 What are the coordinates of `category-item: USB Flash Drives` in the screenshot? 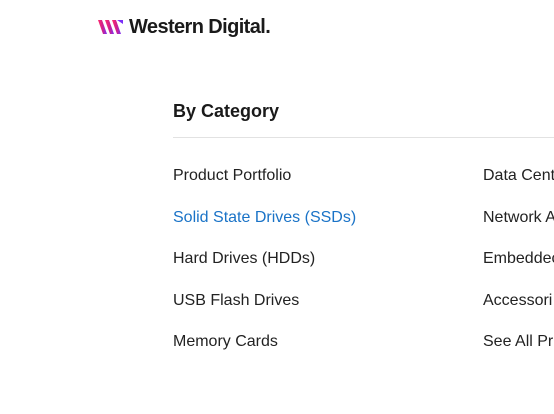 It's located at (264, 312).